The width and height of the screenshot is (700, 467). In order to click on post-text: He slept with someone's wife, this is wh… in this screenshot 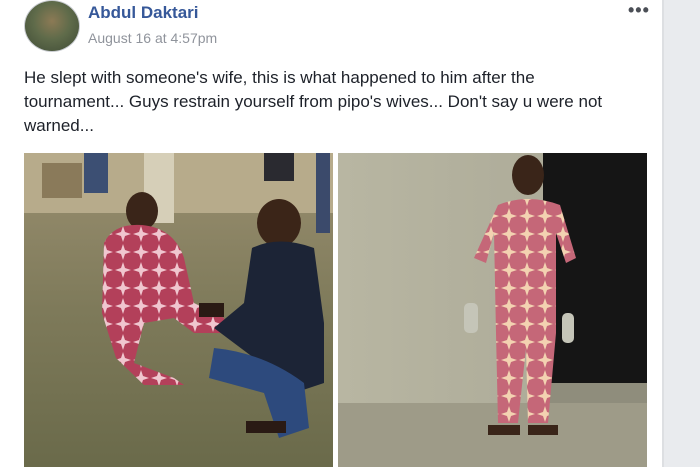, I will do `click(313, 101)`.